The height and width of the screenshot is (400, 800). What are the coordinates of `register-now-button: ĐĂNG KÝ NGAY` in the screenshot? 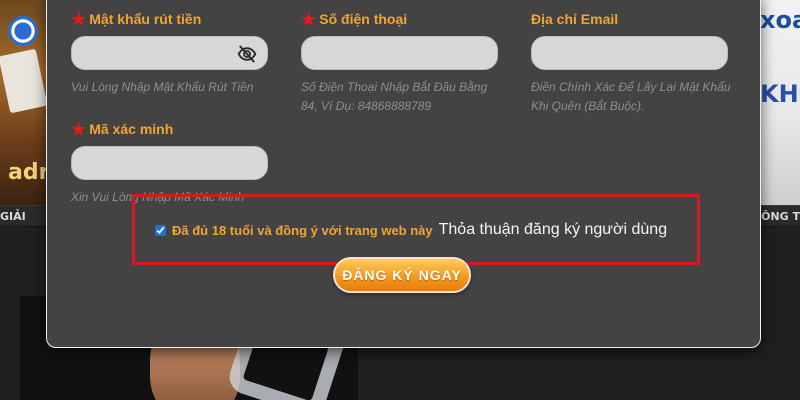 It's located at (402, 275).